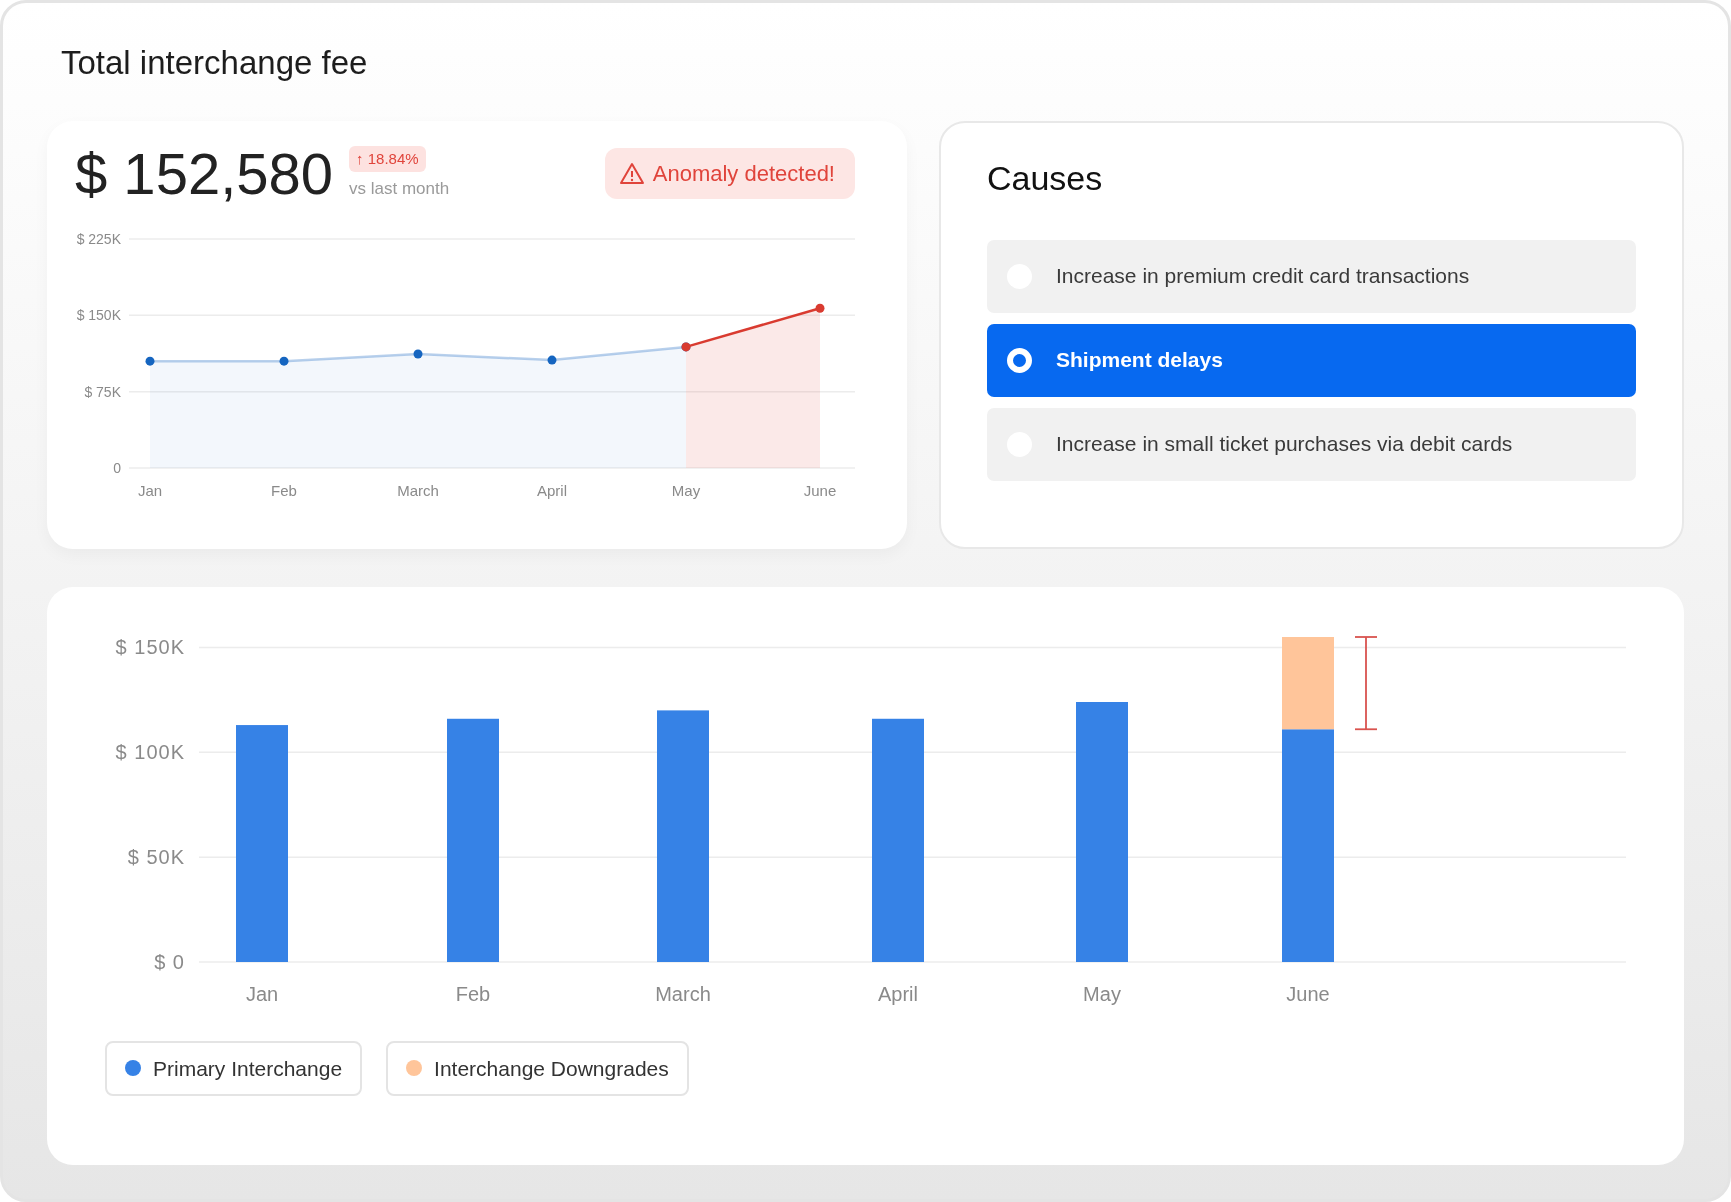 This screenshot has width=1731, height=1202. What do you see at coordinates (117, 467) in the screenshot?
I see `axis-label: 0` at bounding box center [117, 467].